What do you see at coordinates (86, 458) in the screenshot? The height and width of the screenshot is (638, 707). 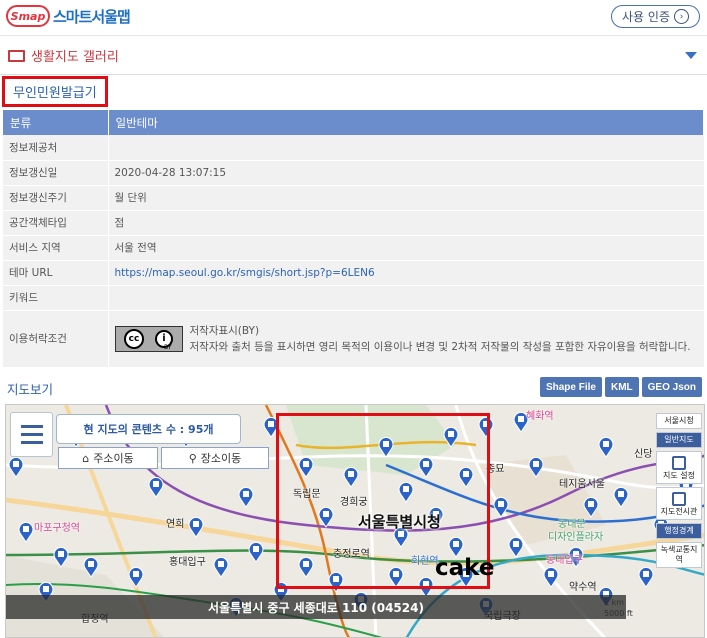 I see `home-icon: ⌂` at bounding box center [86, 458].